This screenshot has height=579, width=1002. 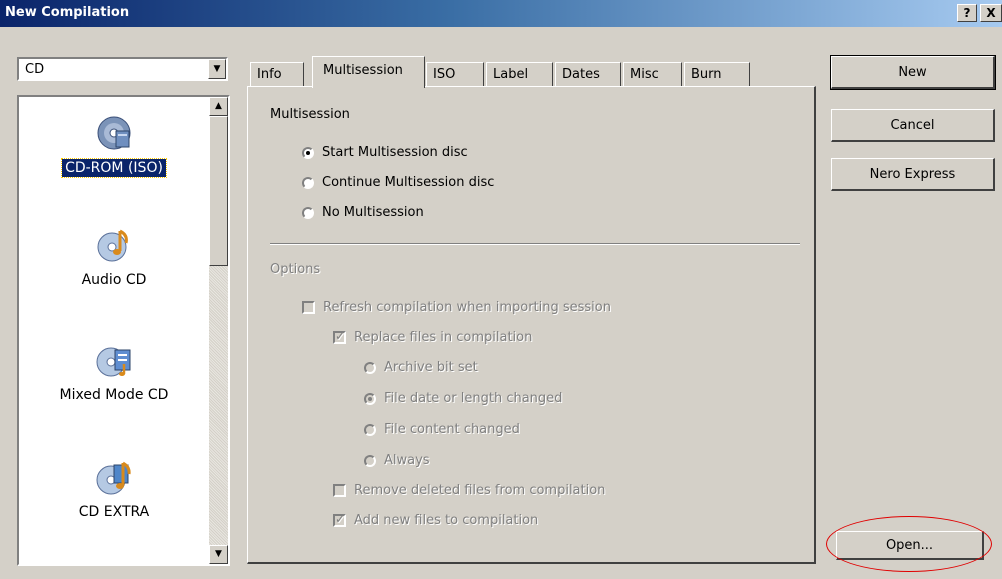 I want to click on tab-iso: ISO, so click(x=455, y=74).